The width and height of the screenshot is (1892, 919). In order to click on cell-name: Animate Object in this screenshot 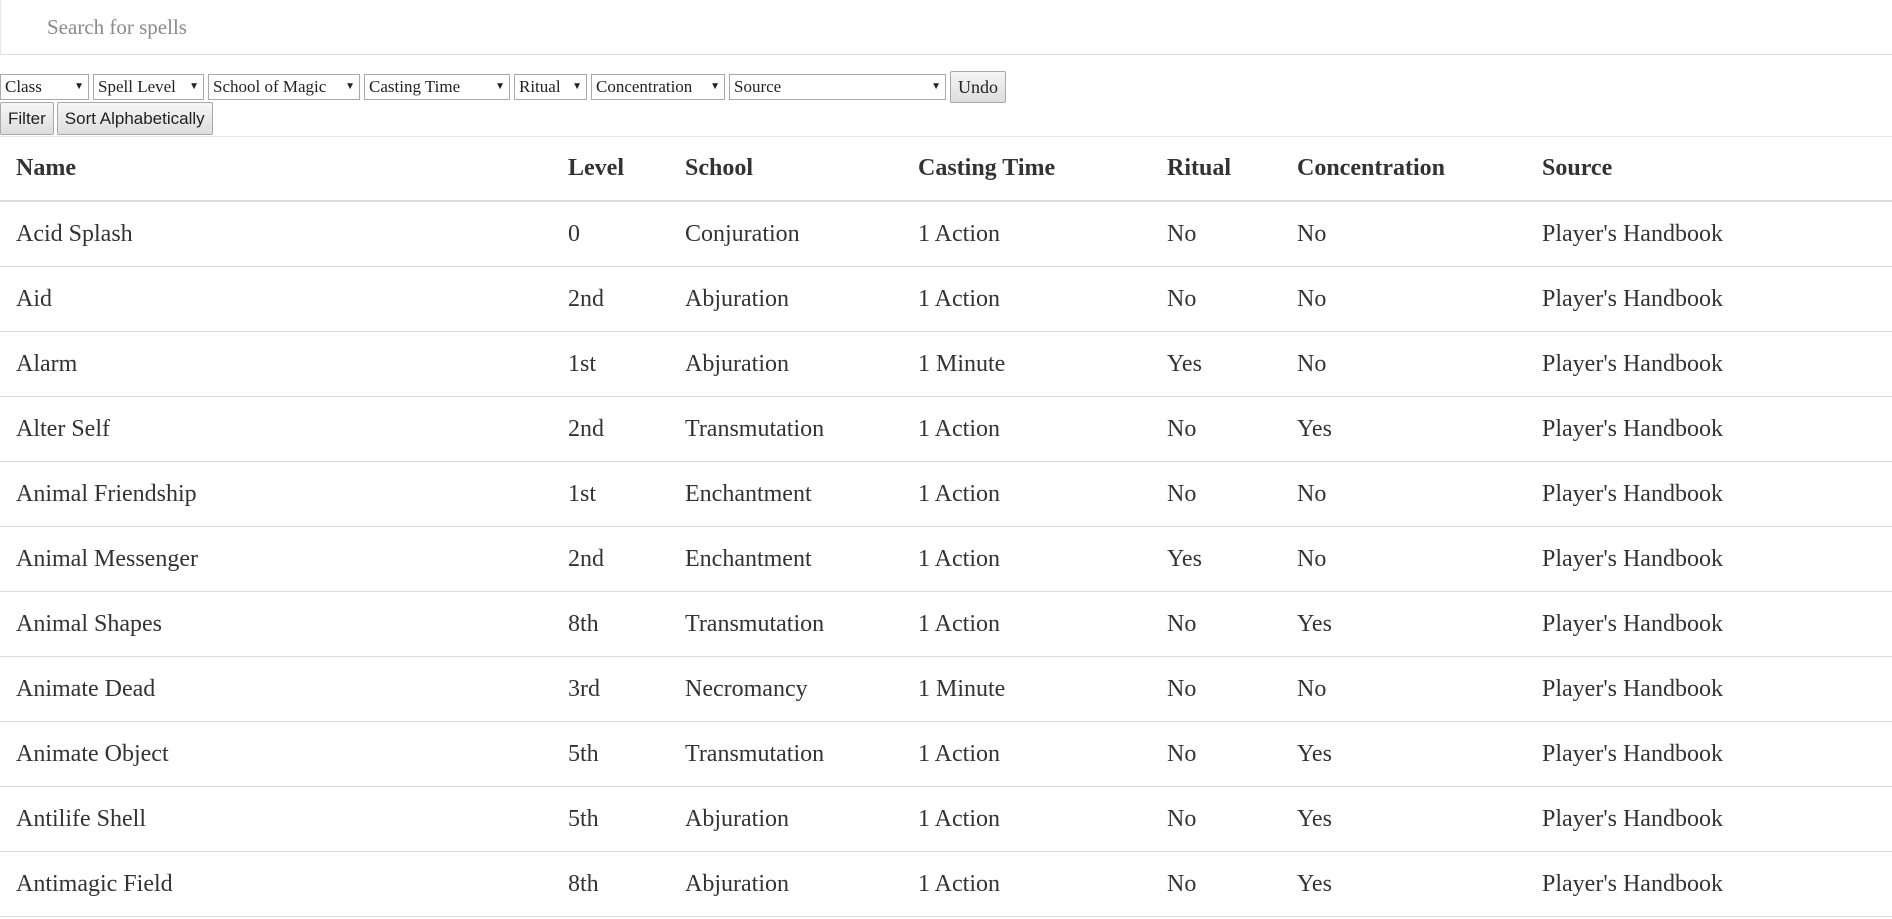, I will do `click(284, 754)`.